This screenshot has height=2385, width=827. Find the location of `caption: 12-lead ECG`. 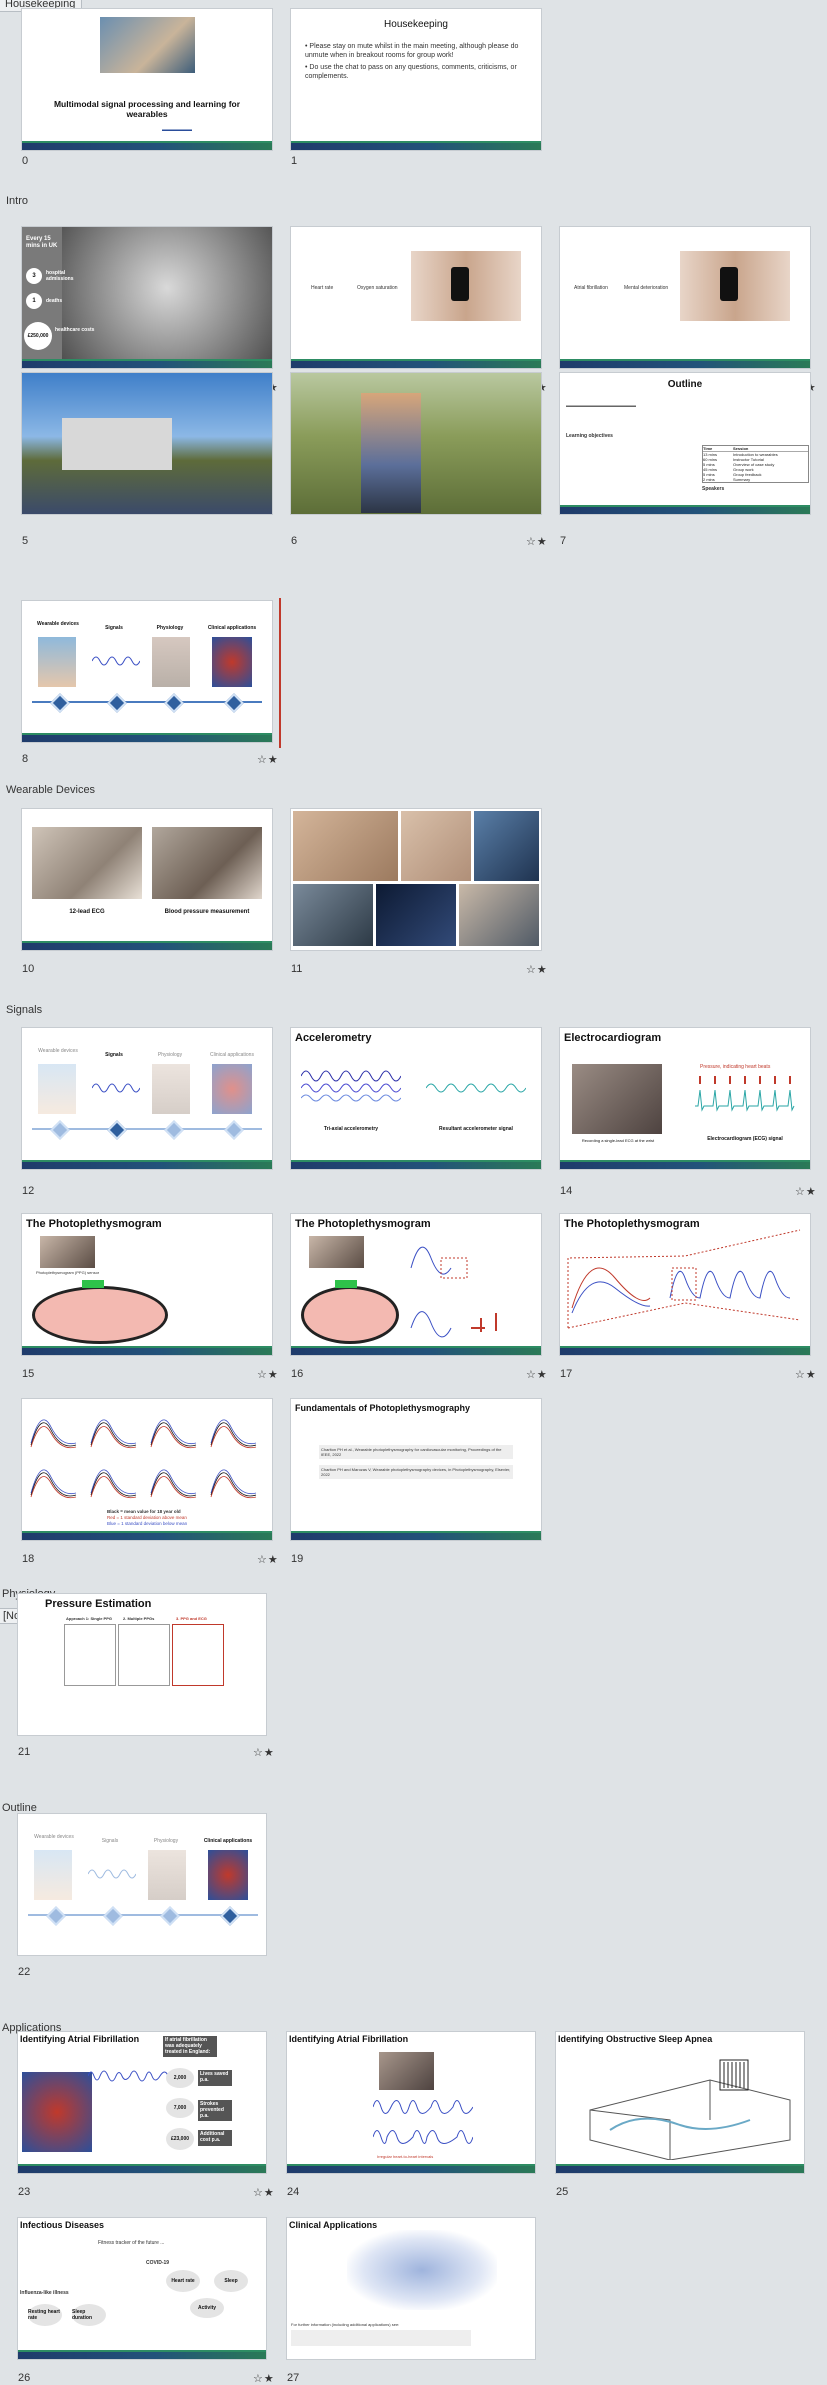

caption: 12-lead ECG is located at coordinates (87, 912).